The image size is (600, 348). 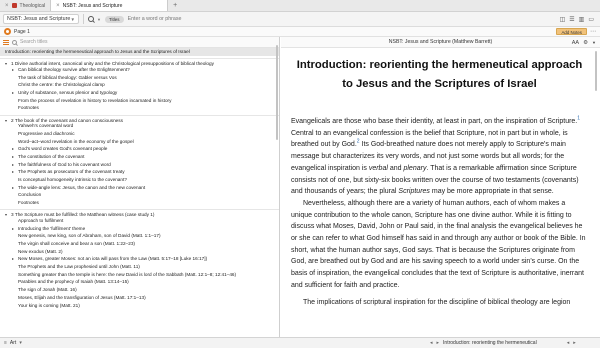 What do you see at coordinates (5, 343) in the screenshot?
I see `menu-icon: ≡` at bounding box center [5, 343].